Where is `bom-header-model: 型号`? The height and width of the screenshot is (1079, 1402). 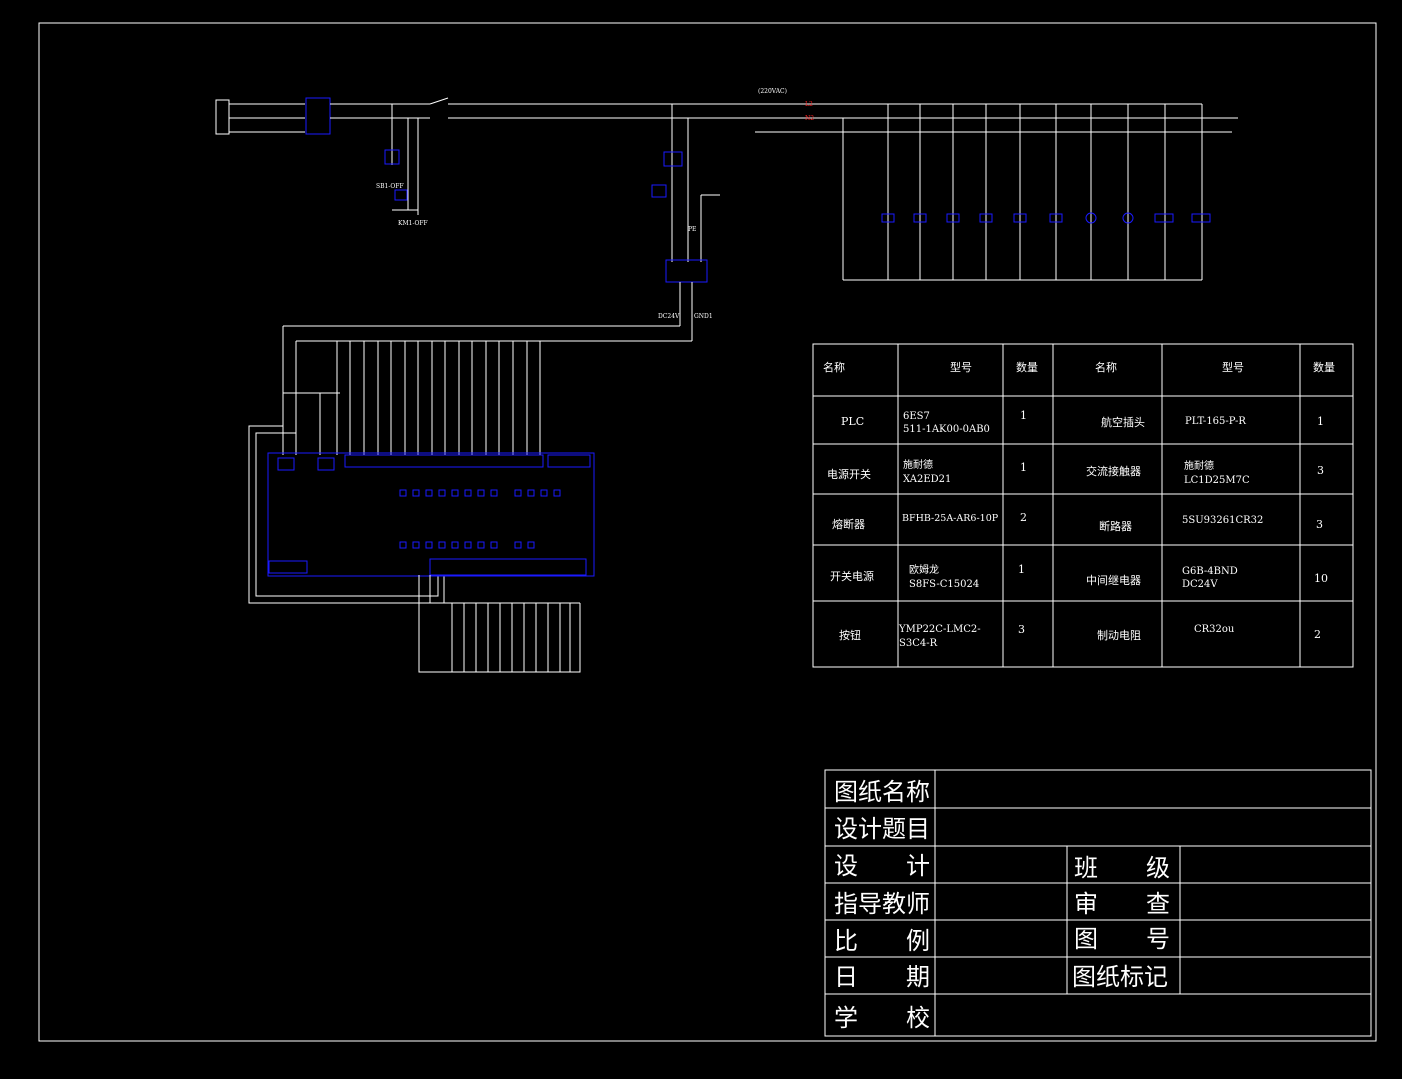 bom-header-model: 型号 is located at coordinates (961, 367).